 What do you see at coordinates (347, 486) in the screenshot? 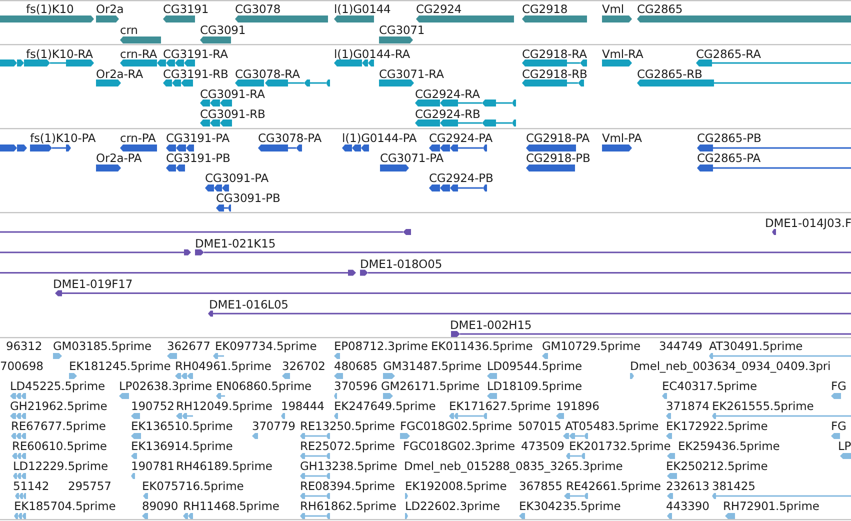
I see `feature-label: RE08394.5prime` at bounding box center [347, 486].